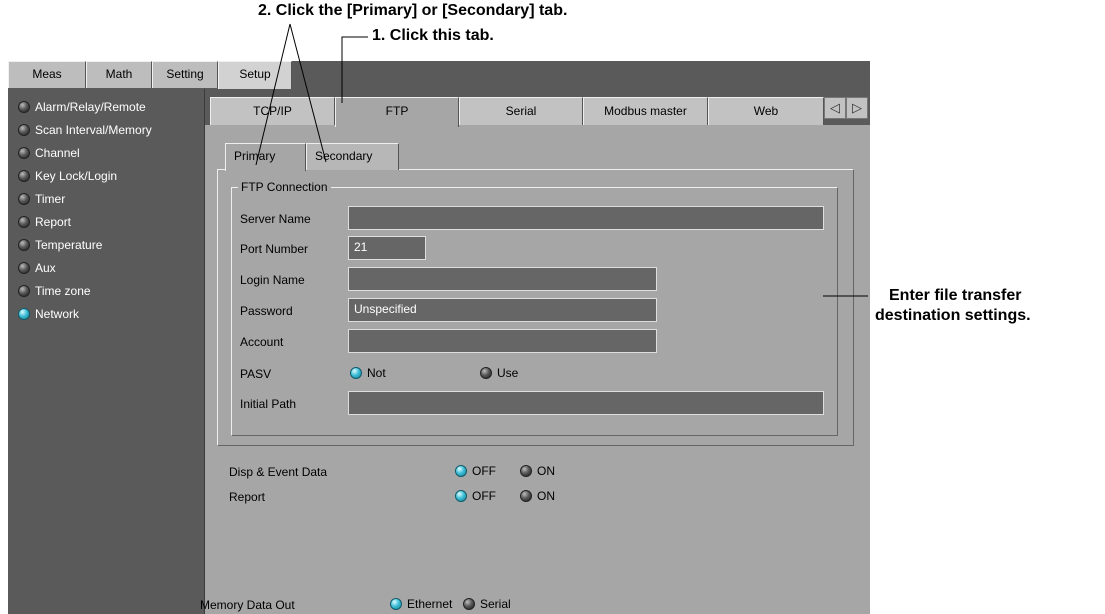  Describe the element at coordinates (255, 75) in the screenshot. I see `tab-setup: Setup` at that location.